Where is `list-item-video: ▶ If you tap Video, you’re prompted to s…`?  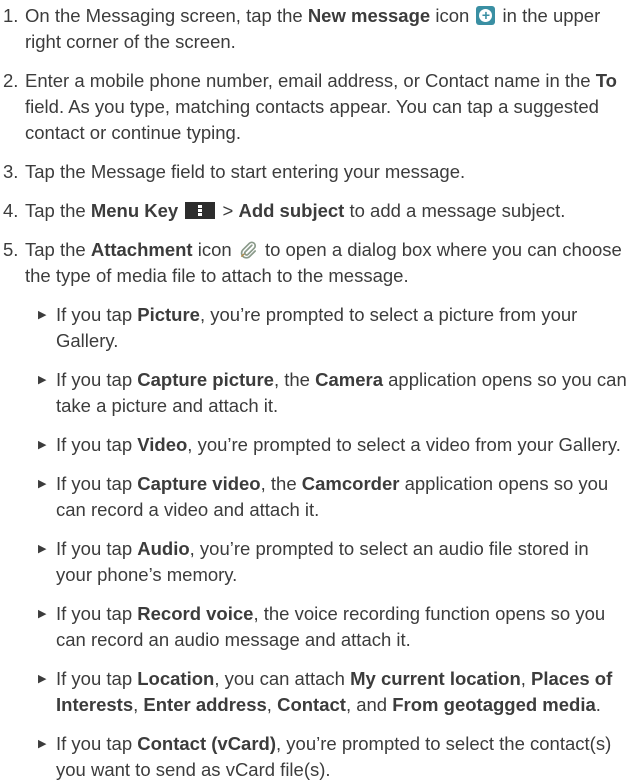
list-item-video: ▶ If you tap Video, you’re prompted to s… is located at coordinates (319, 445).